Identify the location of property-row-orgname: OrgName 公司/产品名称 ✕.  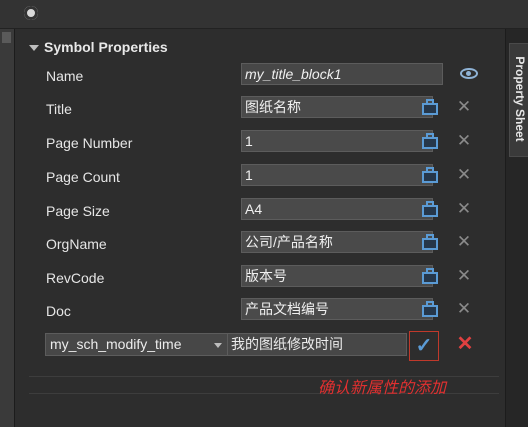
(260, 244).